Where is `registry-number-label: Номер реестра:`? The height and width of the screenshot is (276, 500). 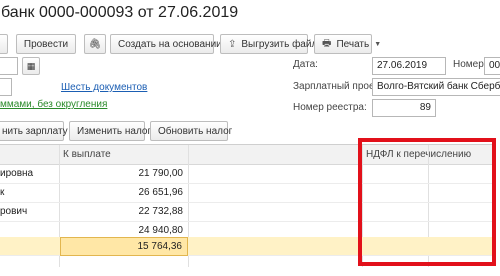 registry-number-label: Номер реестра: is located at coordinates (330, 107).